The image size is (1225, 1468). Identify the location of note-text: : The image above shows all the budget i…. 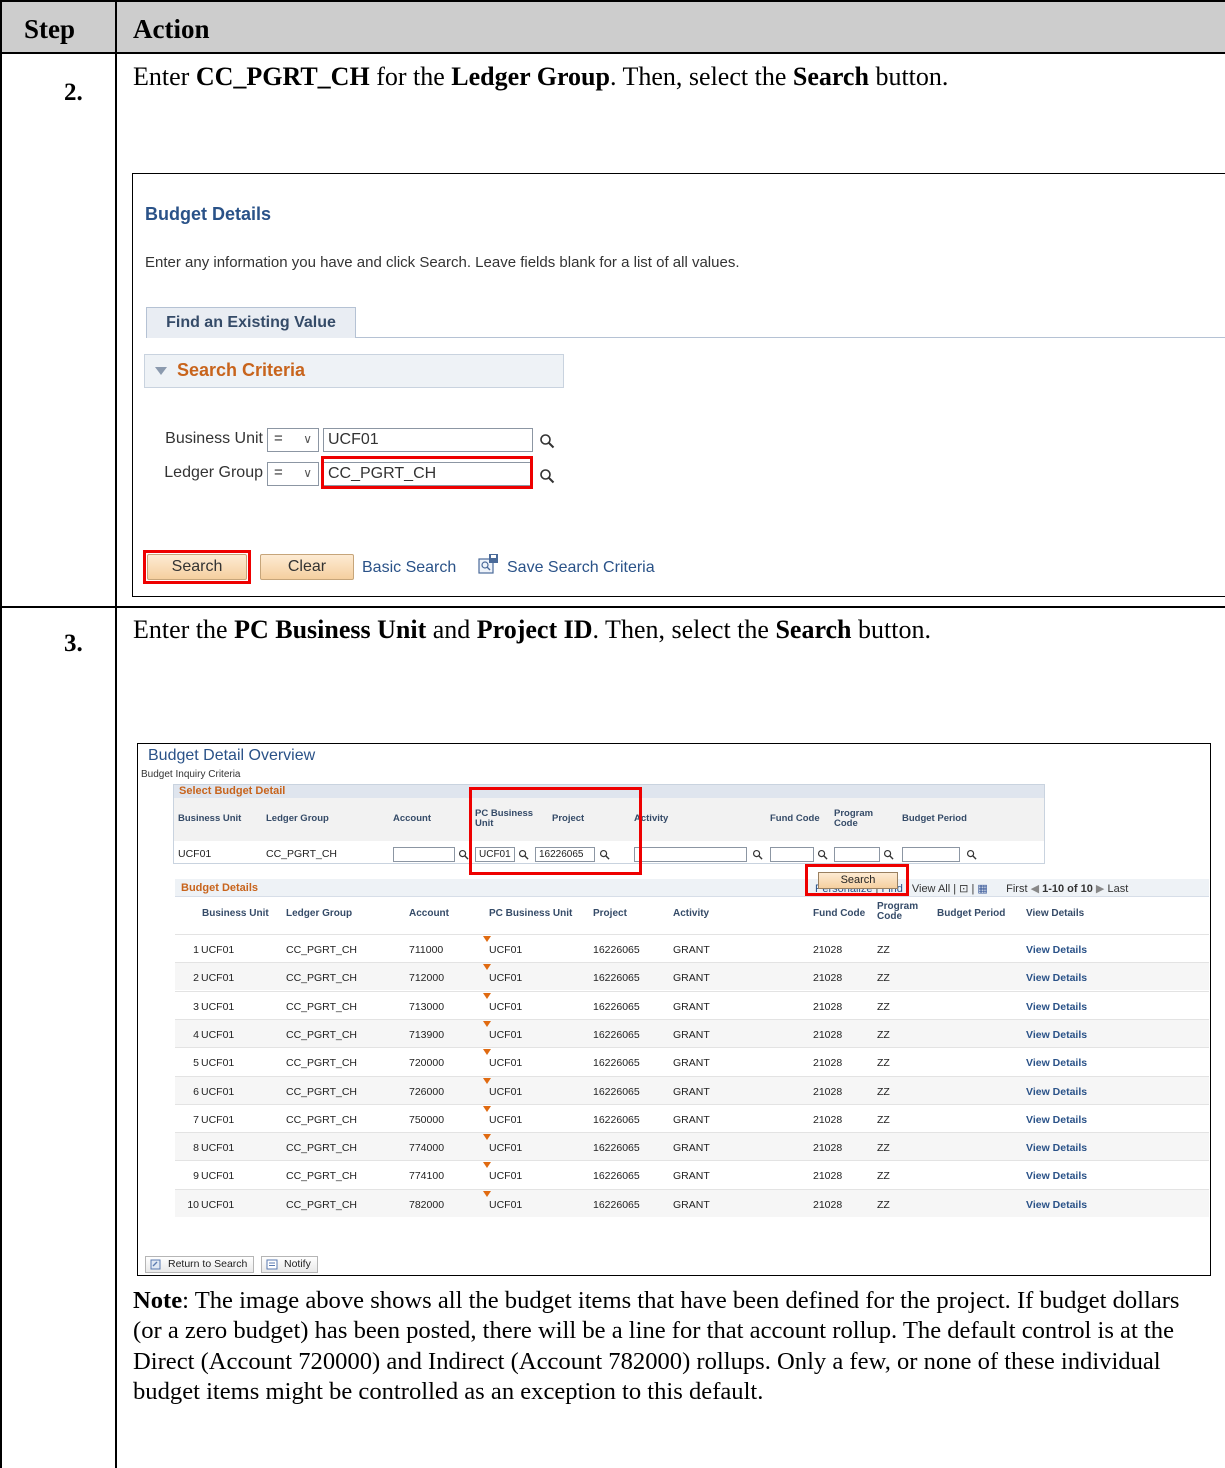
(656, 1346).